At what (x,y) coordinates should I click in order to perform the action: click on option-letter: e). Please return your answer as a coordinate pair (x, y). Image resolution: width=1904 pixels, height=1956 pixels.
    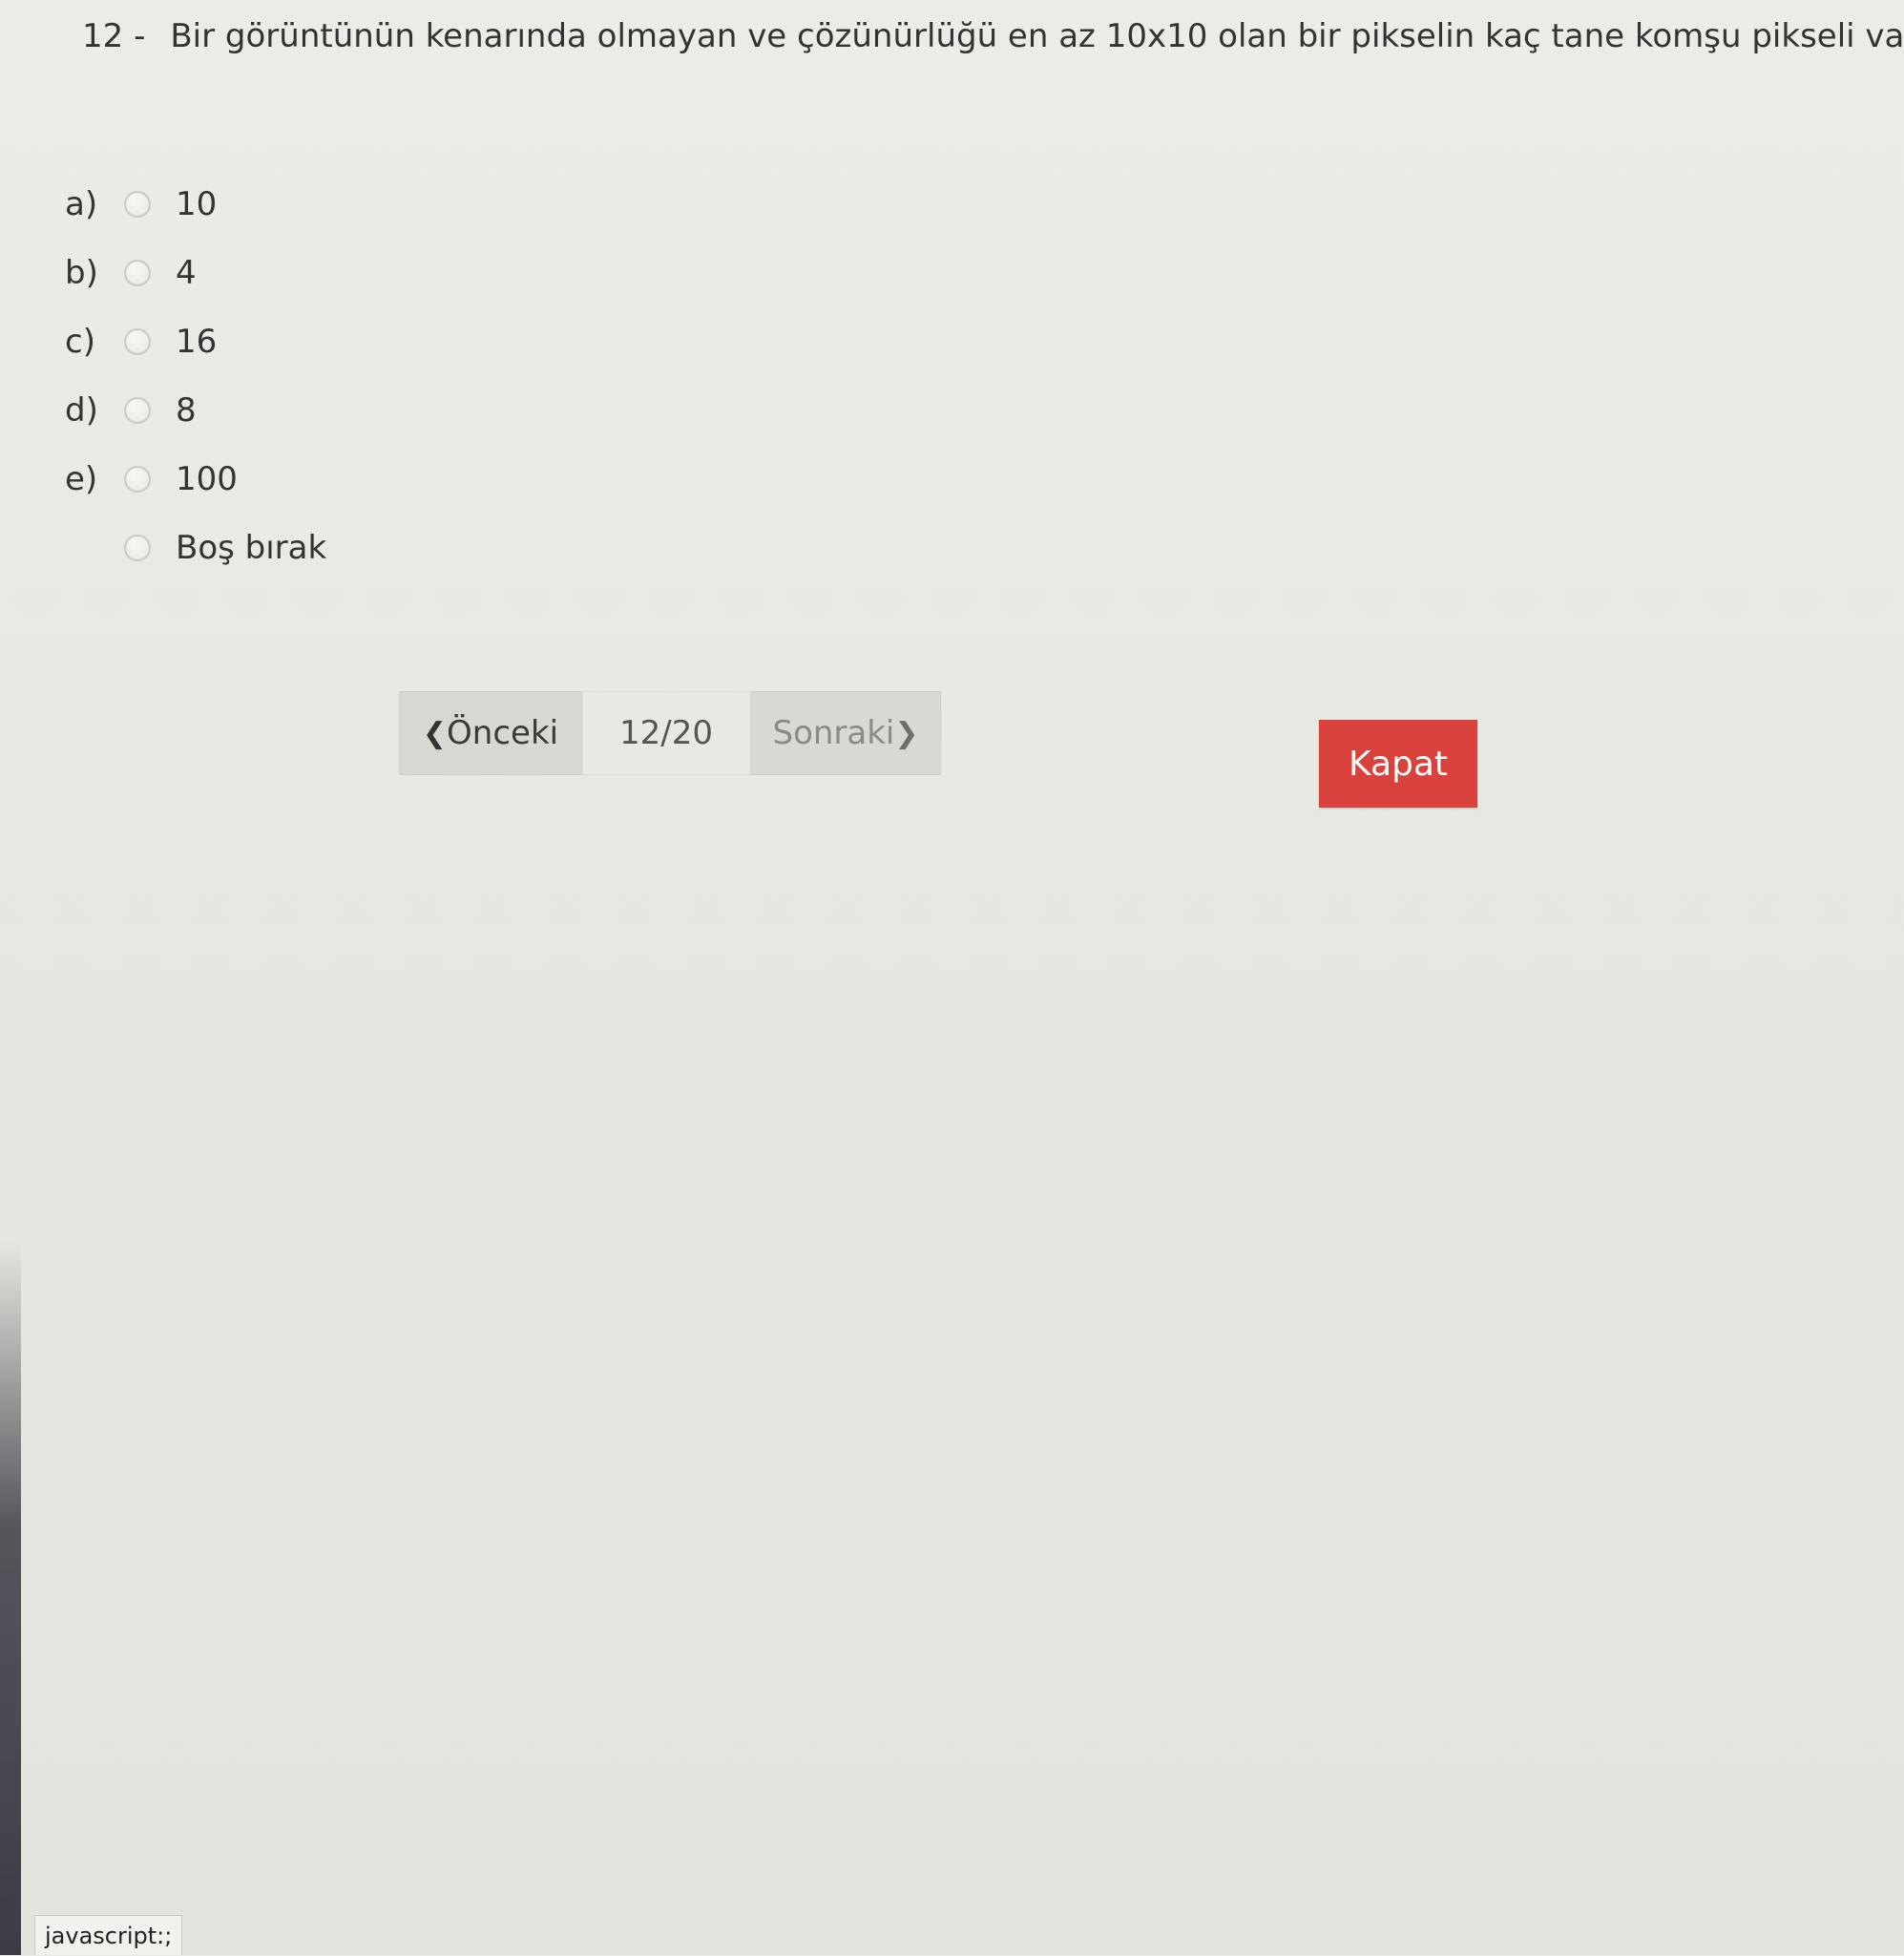
    Looking at the image, I should click on (81, 479).